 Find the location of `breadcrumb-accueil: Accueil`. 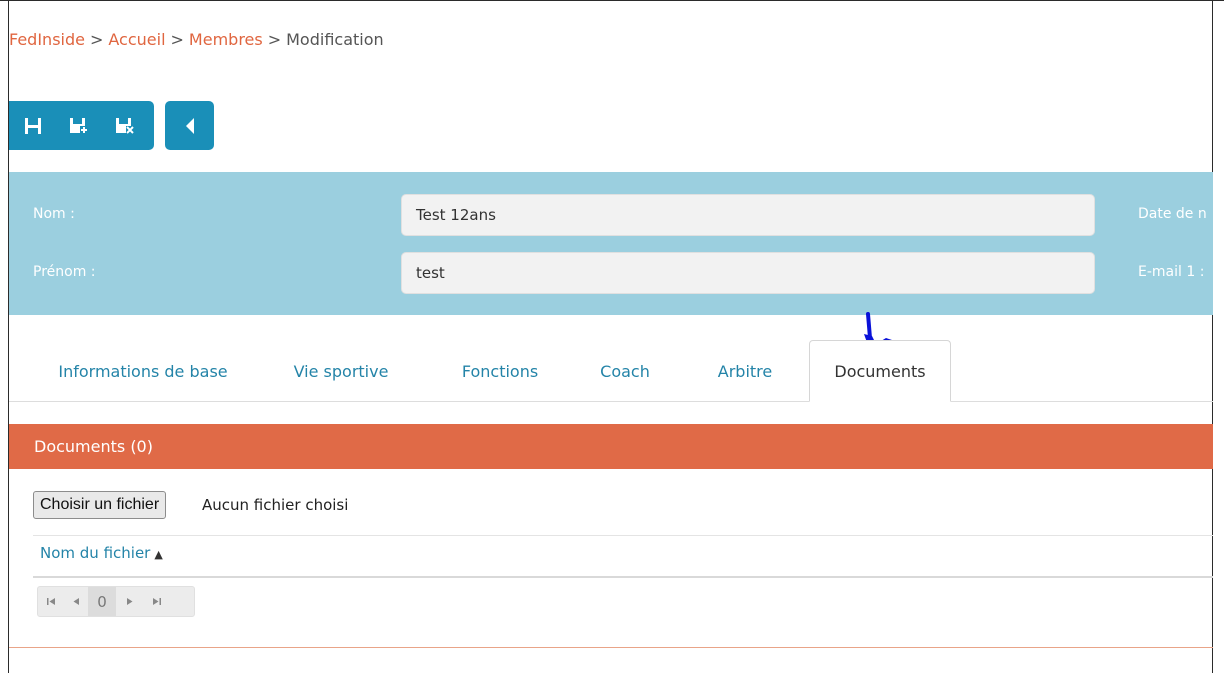

breadcrumb-accueil: Accueil is located at coordinates (136, 39).